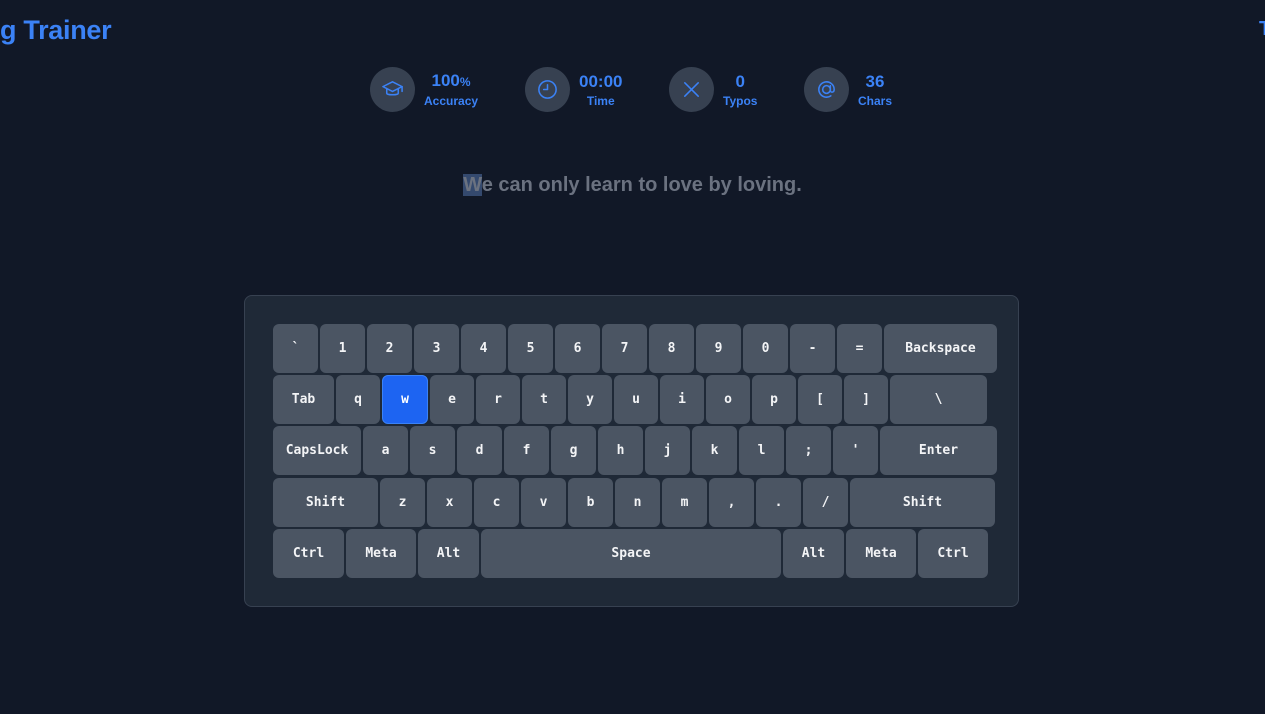 This screenshot has height=714, width=1265. What do you see at coordinates (543, 502) in the screenshot?
I see `key-v: v` at bounding box center [543, 502].